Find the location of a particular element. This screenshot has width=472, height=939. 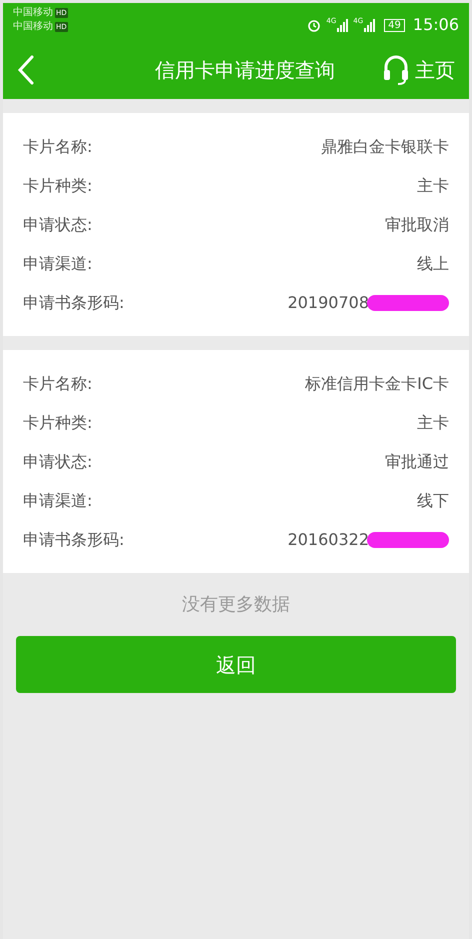

headset-icon is located at coordinates (396, 70).